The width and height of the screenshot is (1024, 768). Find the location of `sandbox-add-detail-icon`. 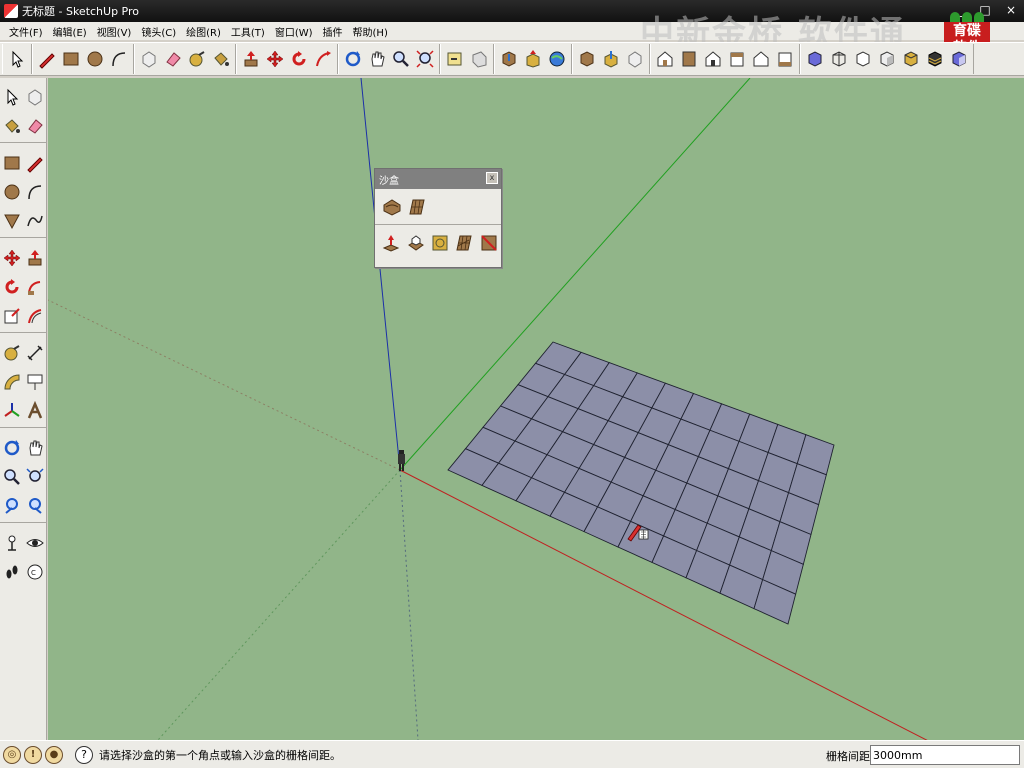

sandbox-add-detail-icon is located at coordinates (464, 243).